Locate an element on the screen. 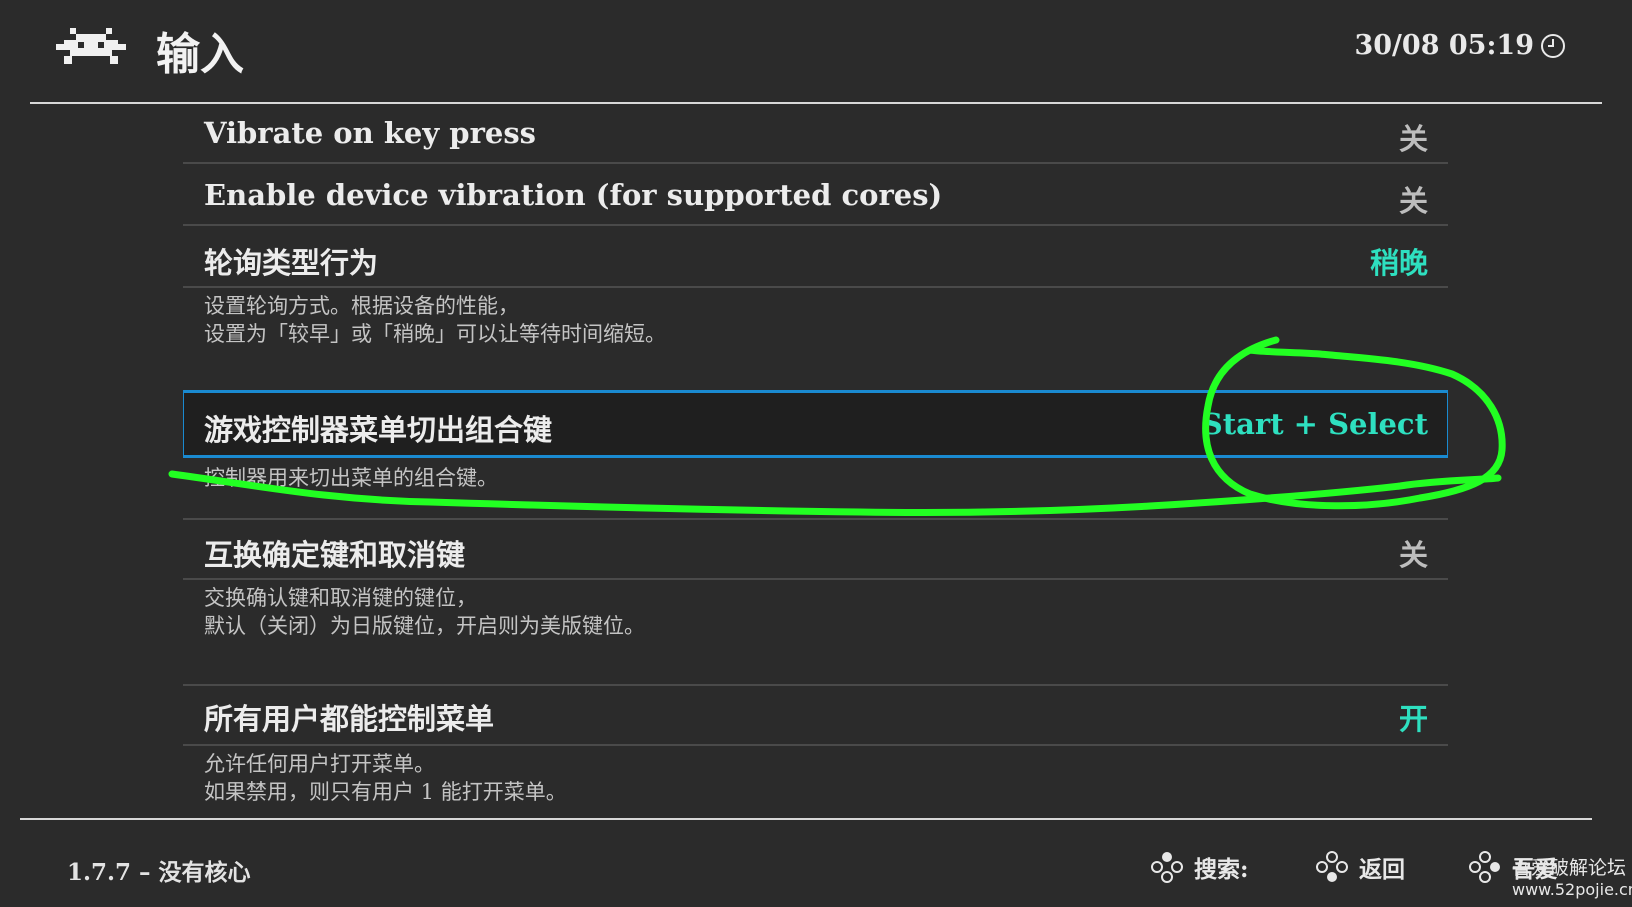 This screenshot has width=1632, height=907. back-action: 返回 is located at coordinates (1360, 867).